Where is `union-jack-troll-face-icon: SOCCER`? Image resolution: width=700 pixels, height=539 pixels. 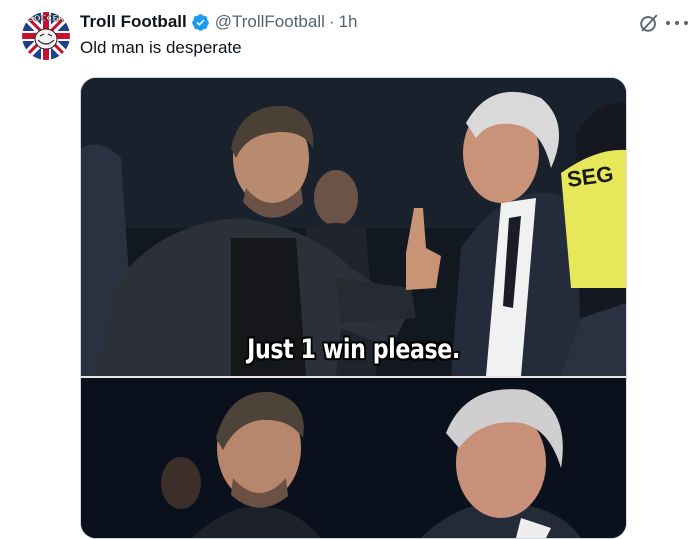 union-jack-troll-face-icon: SOCCER is located at coordinates (46, 36).